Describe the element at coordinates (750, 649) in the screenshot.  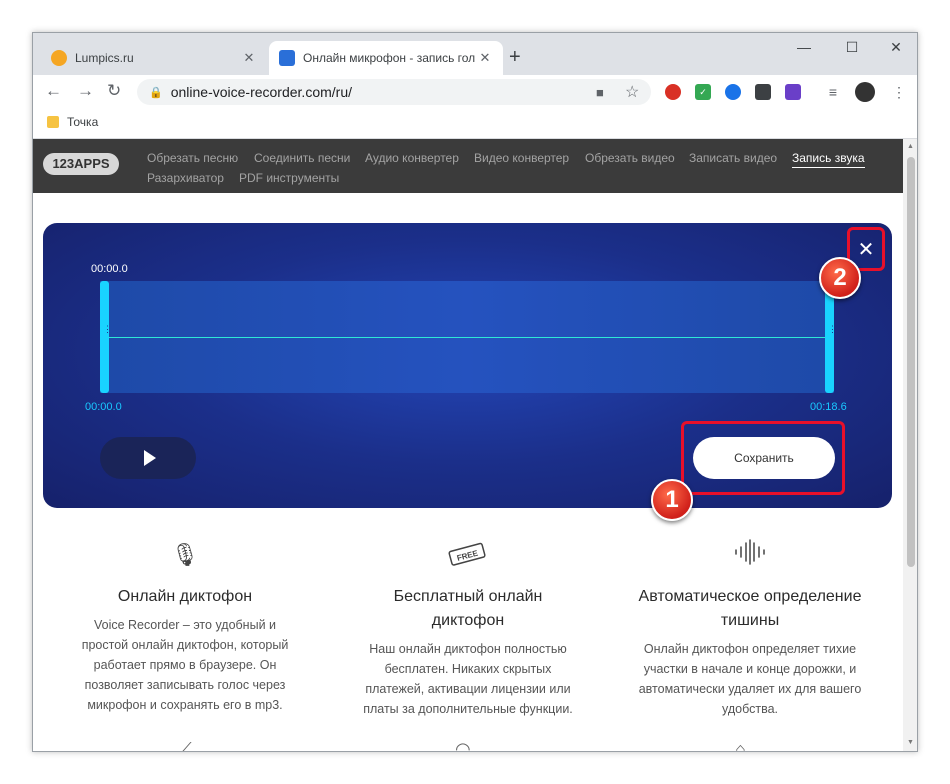
I see `feature-desc-line: Онлайн диктофон определяет тихие` at that location.